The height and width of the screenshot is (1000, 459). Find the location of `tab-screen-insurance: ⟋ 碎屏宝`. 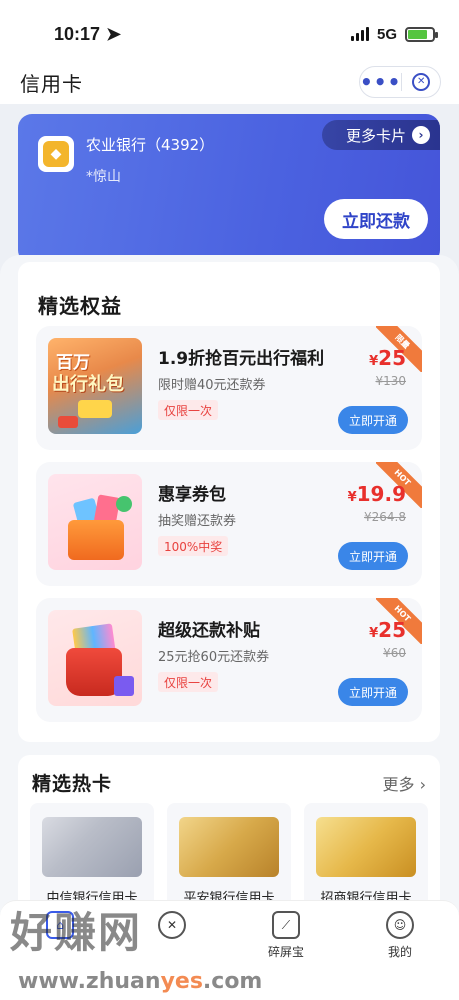

tab-screen-insurance: ⟋ 碎屏宝 is located at coordinates (286, 935).